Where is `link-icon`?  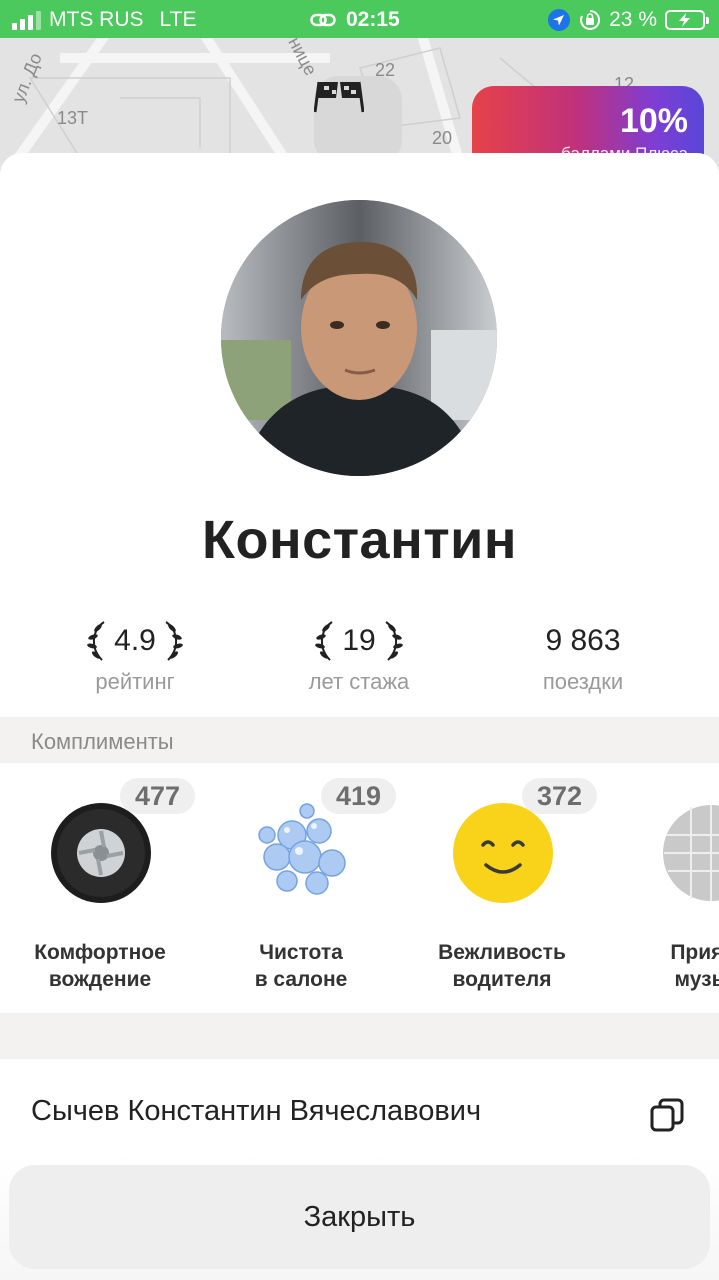
link-icon is located at coordinates (323, 20).